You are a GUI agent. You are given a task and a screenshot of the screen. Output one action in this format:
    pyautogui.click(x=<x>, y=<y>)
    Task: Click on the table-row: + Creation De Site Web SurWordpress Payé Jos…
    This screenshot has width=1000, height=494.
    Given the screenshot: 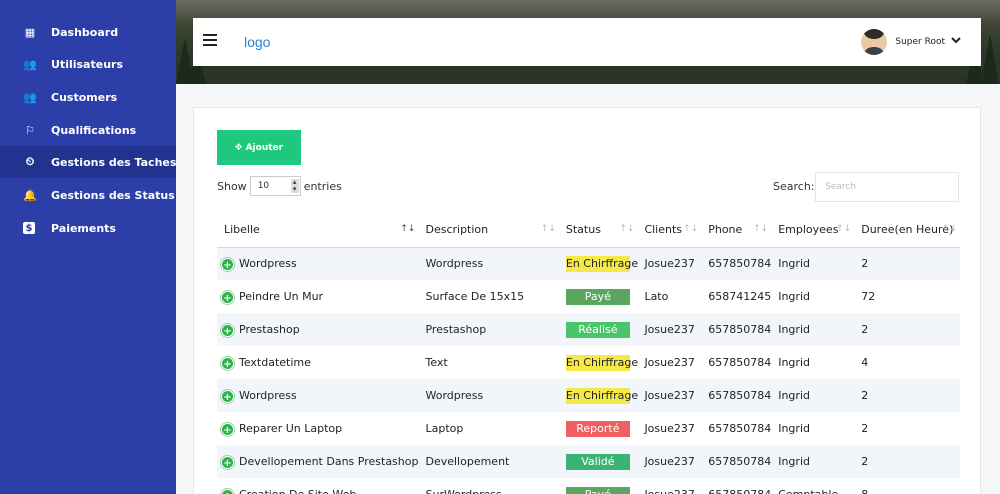 What is the action you would take?
    pyautogui.click(x=588, y=486)
    